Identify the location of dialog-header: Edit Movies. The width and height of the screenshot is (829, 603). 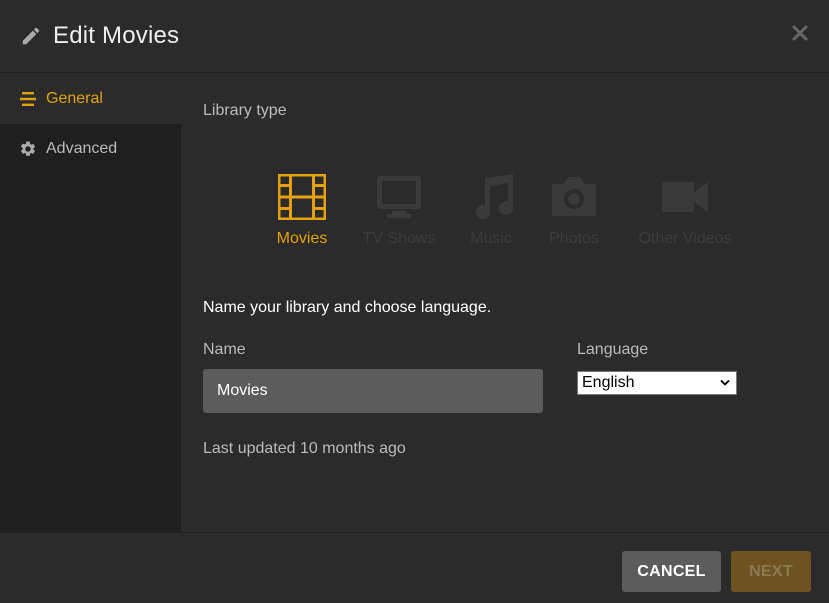
(414, 36).